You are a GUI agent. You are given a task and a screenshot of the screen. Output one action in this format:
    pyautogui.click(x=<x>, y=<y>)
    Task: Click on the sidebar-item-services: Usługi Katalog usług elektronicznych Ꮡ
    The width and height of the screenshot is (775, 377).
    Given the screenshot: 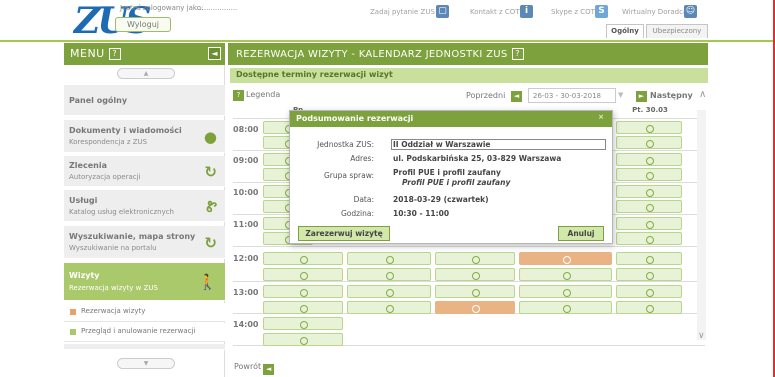 What is the action you would take?
    pyautogui.click(x=144, y=206)
    